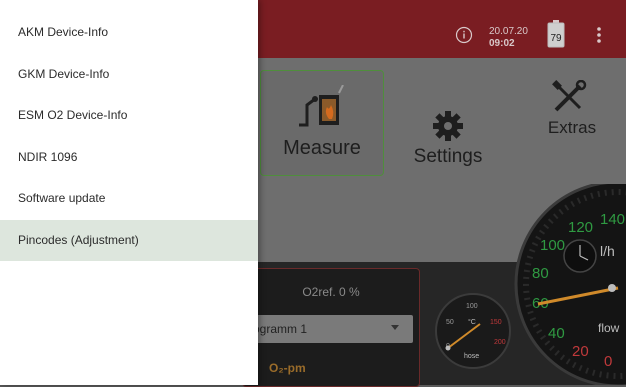 This screenshot has width=626, height=387. I want to click on flow-tick-40: 40, so click(556, 333).